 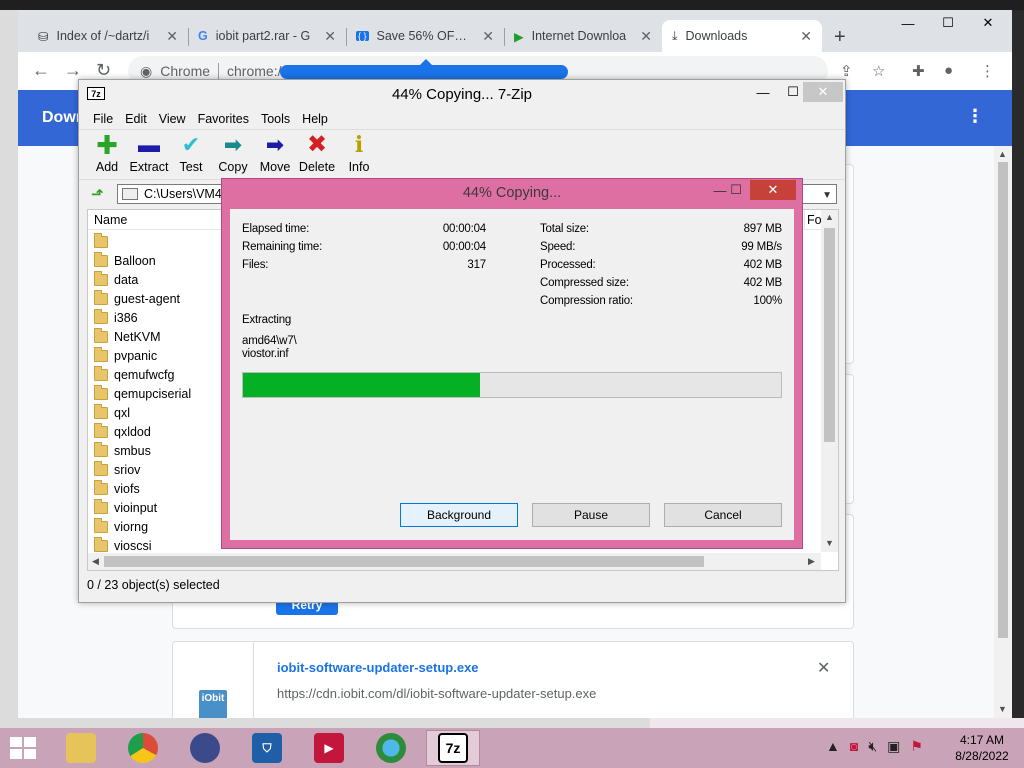 What do you see at coordinates (359, 154) in the screenshot?
I see `info-button: i Info` at bounding box center [359, 154].